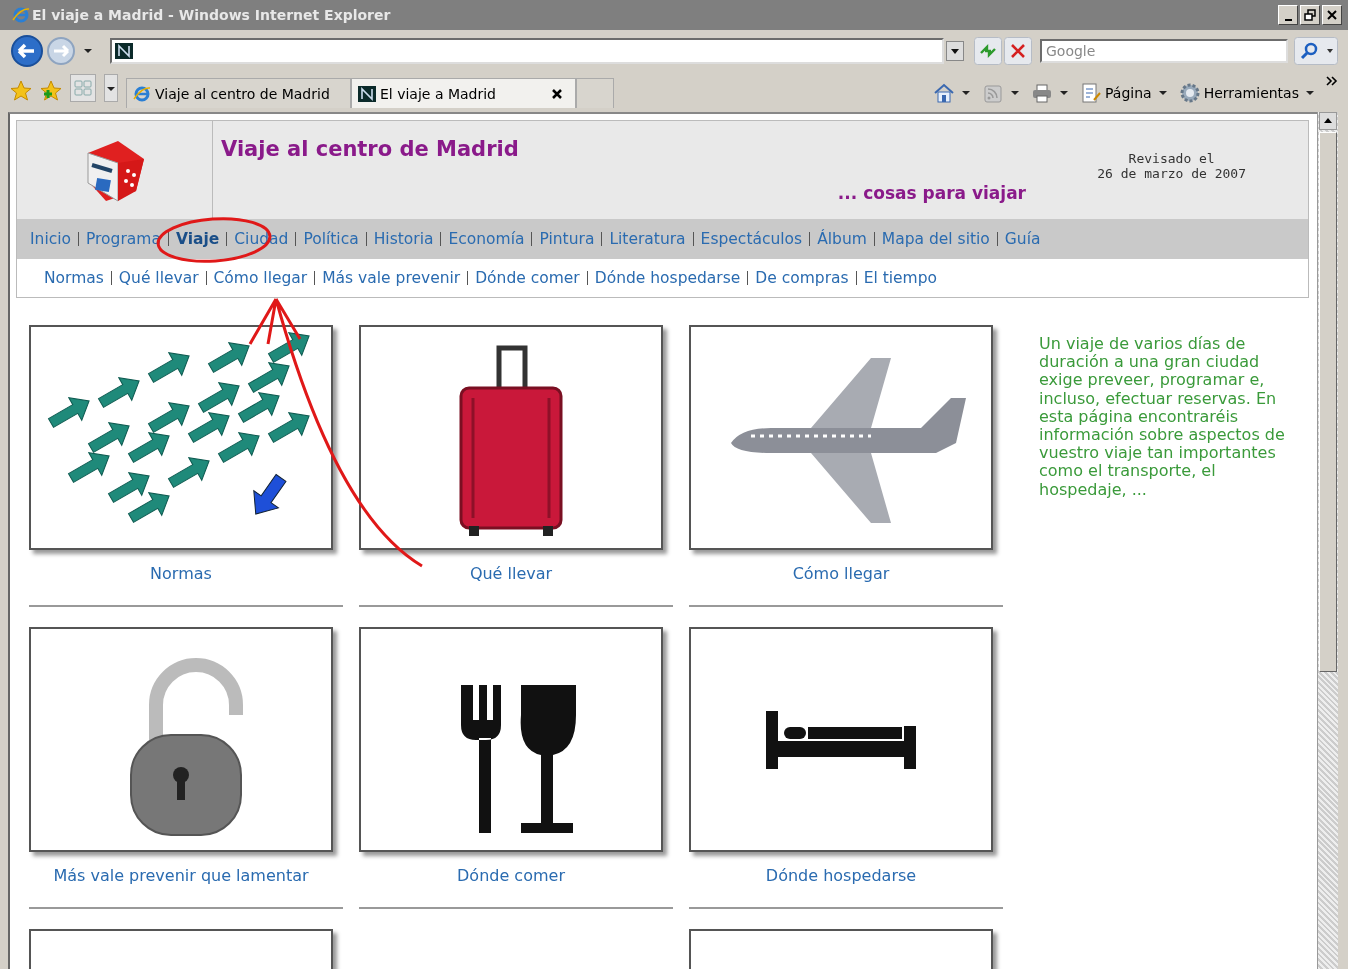 The height and width of the screenshot is (969, 1348). Describe the element at coordinates (1091, 93) in the screenshot. I see `page-icon` at that location.